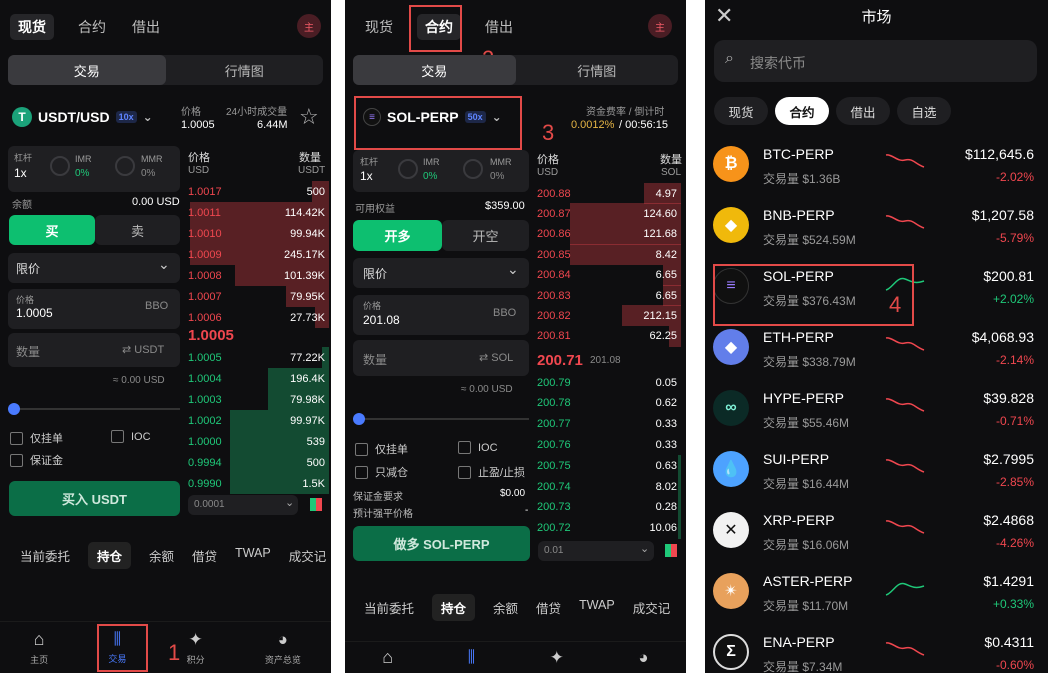 The height and width of the screenshot is (673, 1048). Describe the element at coordinates (557, 658) in the screenshot. I see `nav-points: ✦` at that location.